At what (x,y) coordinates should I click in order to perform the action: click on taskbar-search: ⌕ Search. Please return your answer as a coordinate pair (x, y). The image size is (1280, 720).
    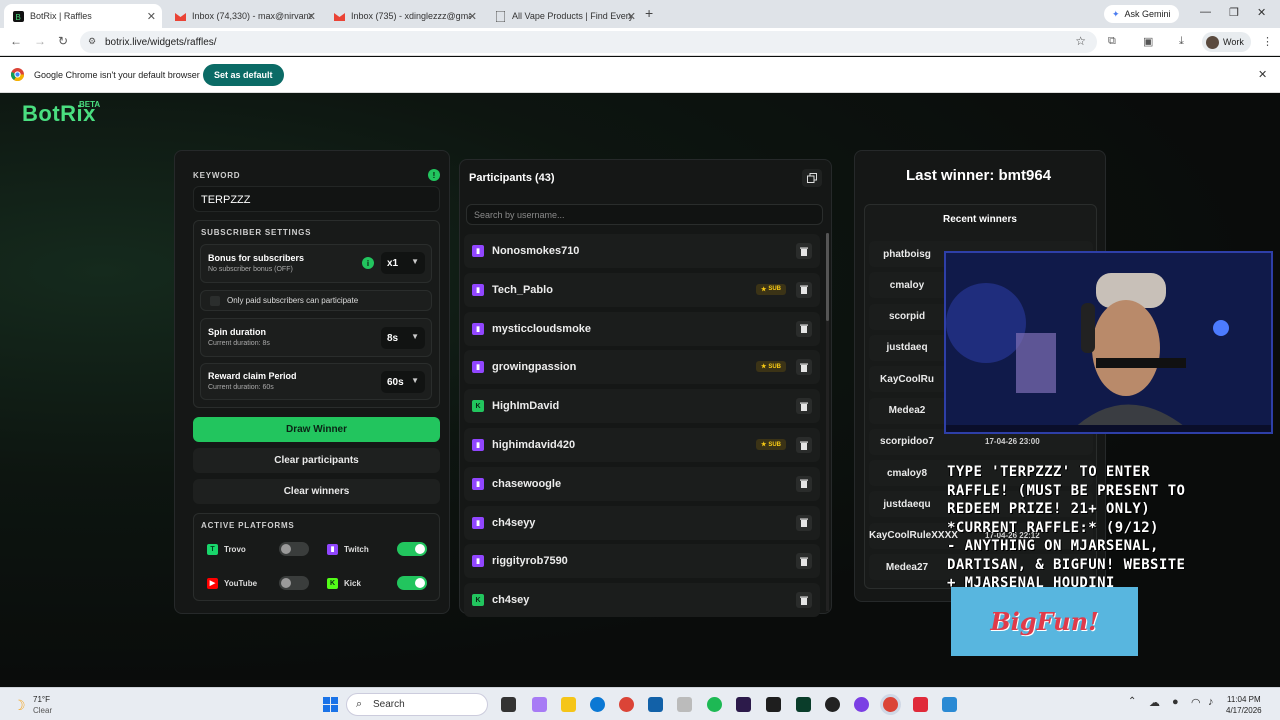
    Looking at the image, I should click on (417, 704).